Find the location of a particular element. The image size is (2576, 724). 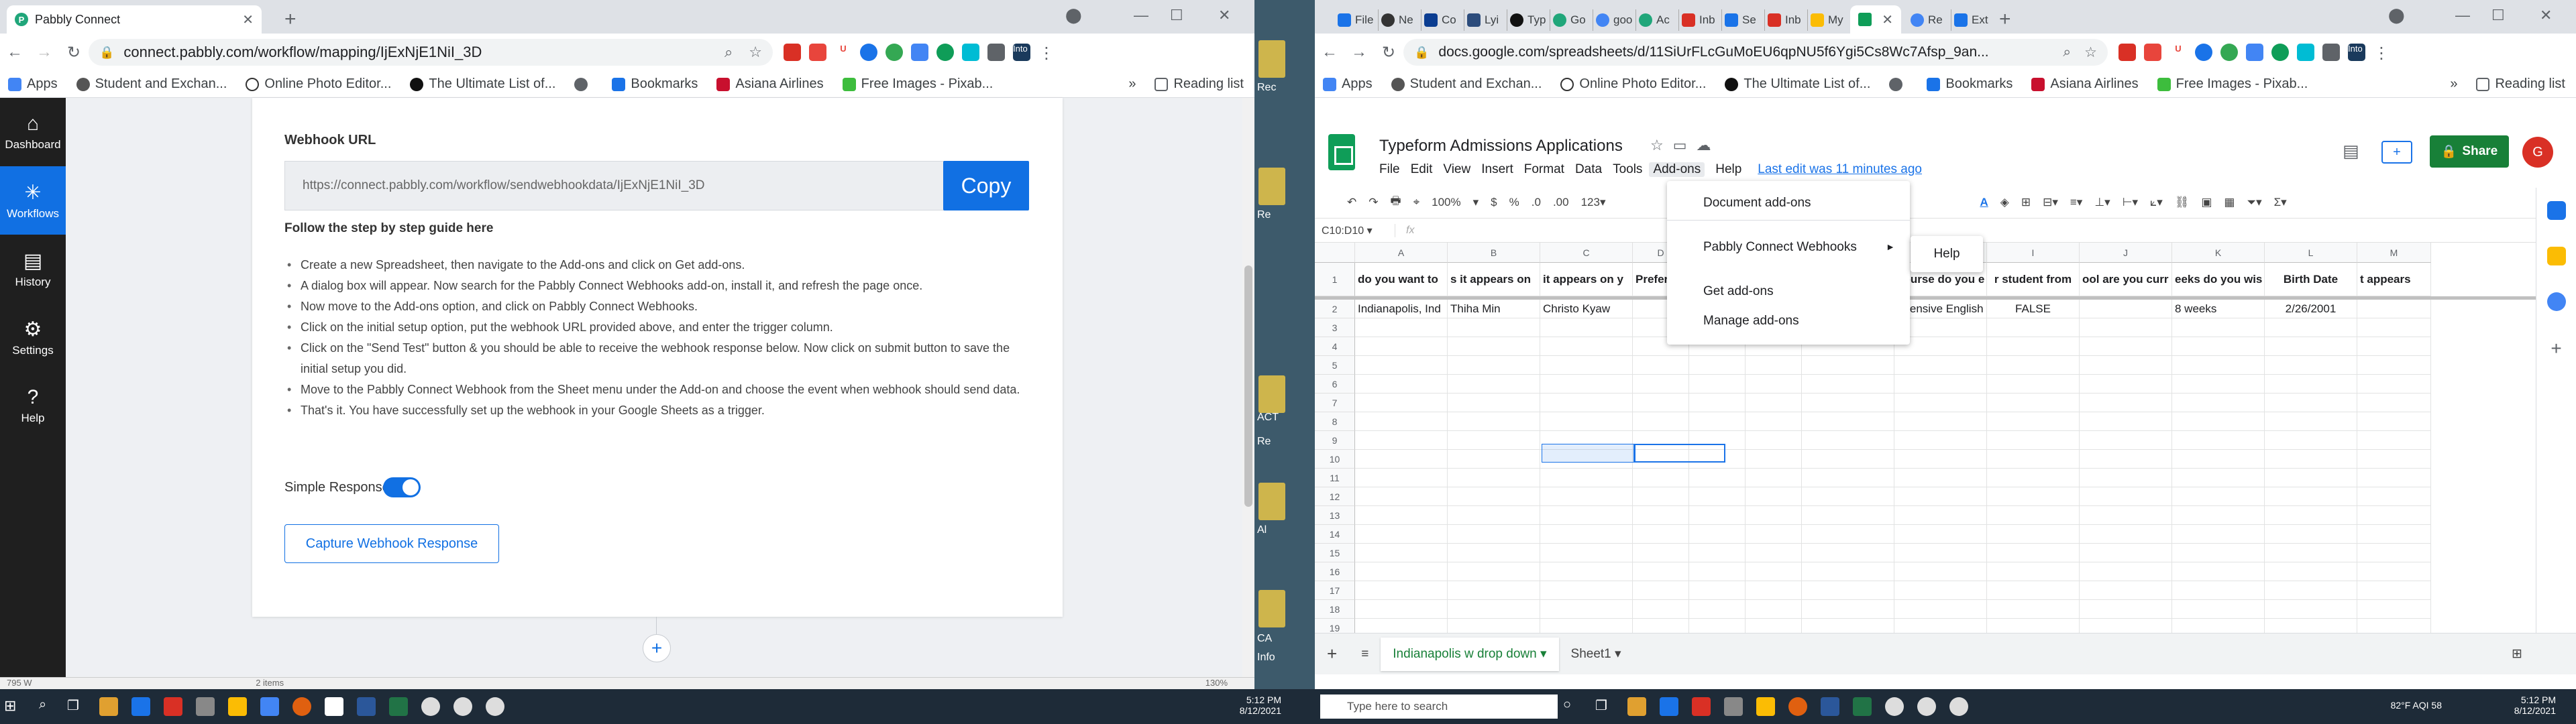

column-header-j: J is located at coordinates (2126, 253).